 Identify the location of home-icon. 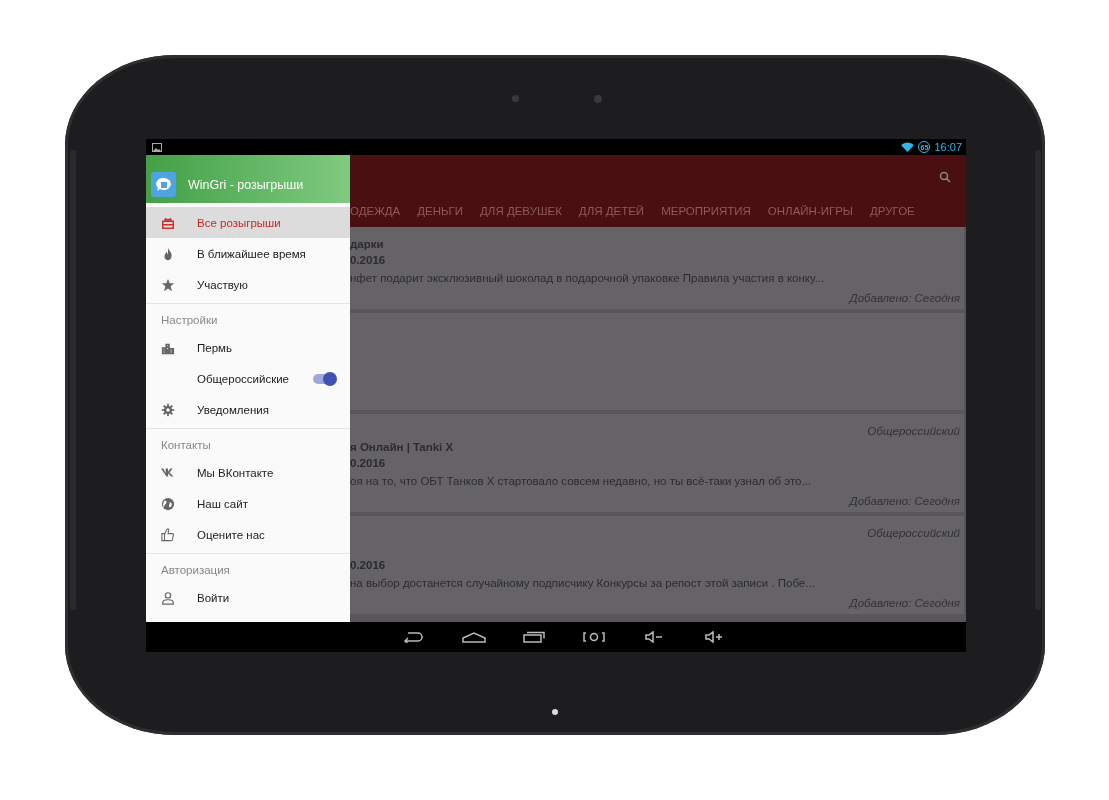
(474, 637).